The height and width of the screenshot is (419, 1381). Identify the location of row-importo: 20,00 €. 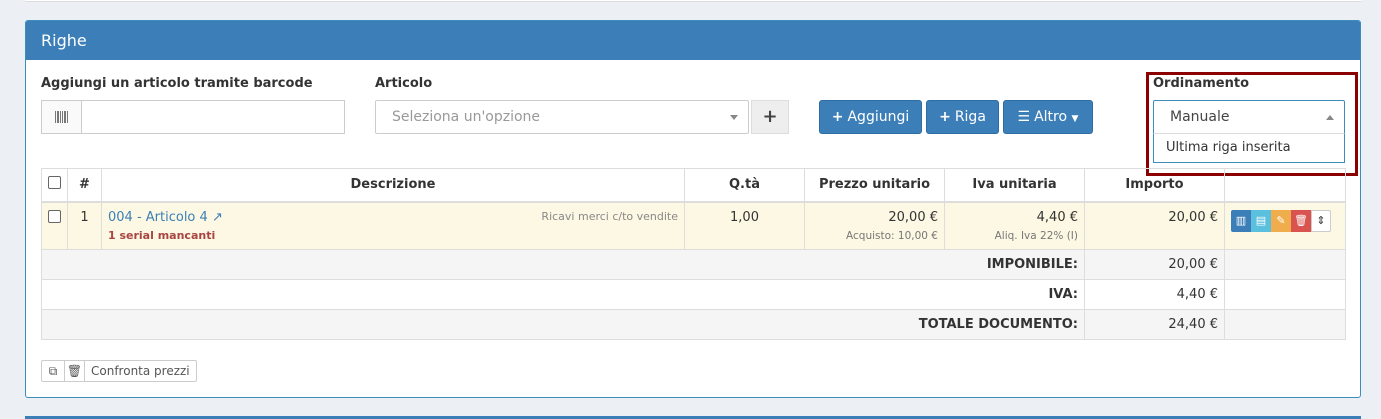
(1154, 225).